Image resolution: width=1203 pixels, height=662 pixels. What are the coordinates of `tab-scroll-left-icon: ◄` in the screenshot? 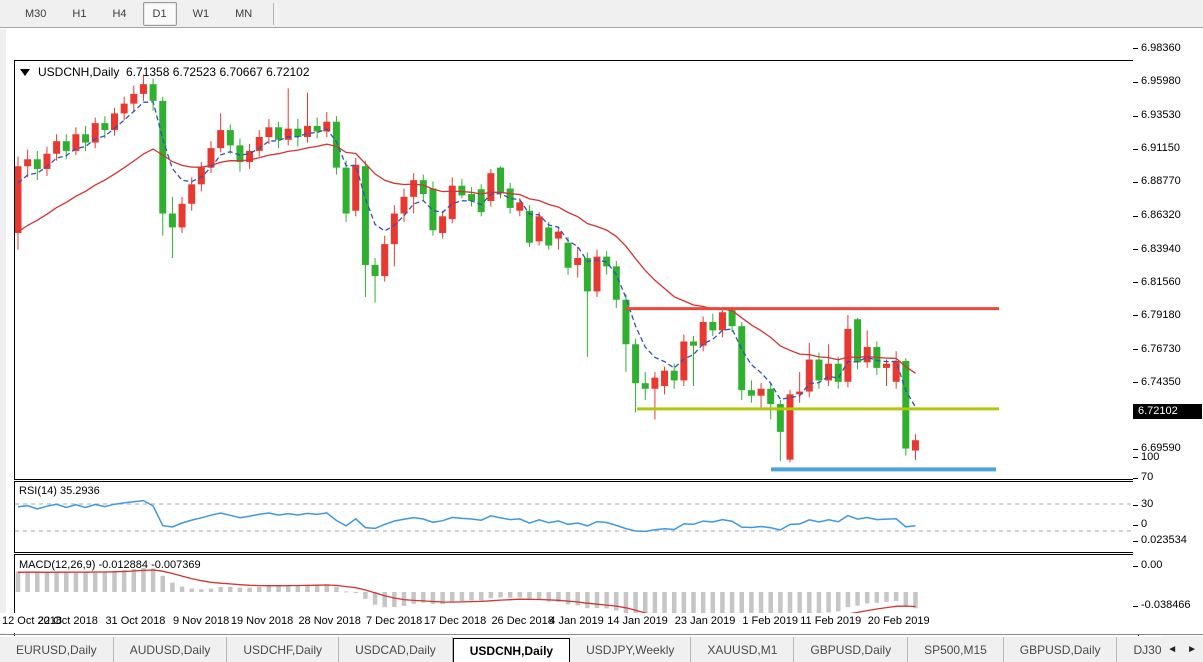 It's located at (1172, 649).